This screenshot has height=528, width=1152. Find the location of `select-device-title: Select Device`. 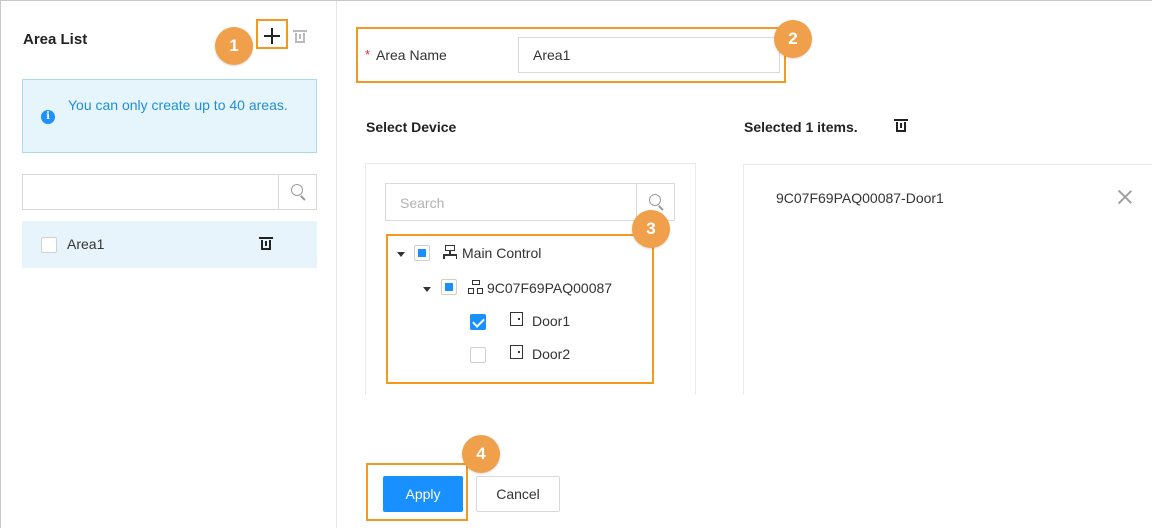

select-device-title: Select Device is located at coordinates (411, 127).